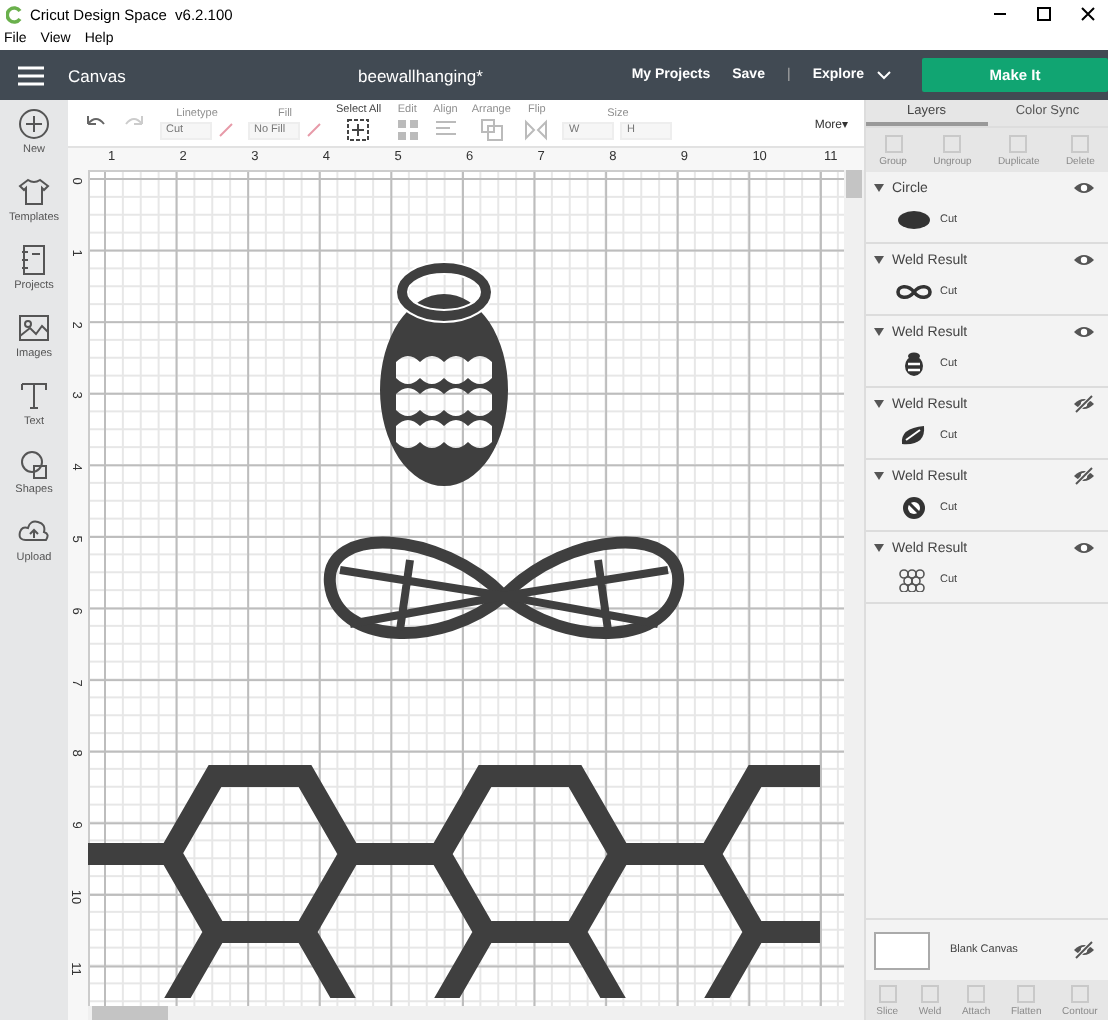 The height and width of the screenshot is (1020, 1108). What do you see at coordinates (34, 464) in the screenshot?
I see `shapes-icon` at bounding box center [34, 464].